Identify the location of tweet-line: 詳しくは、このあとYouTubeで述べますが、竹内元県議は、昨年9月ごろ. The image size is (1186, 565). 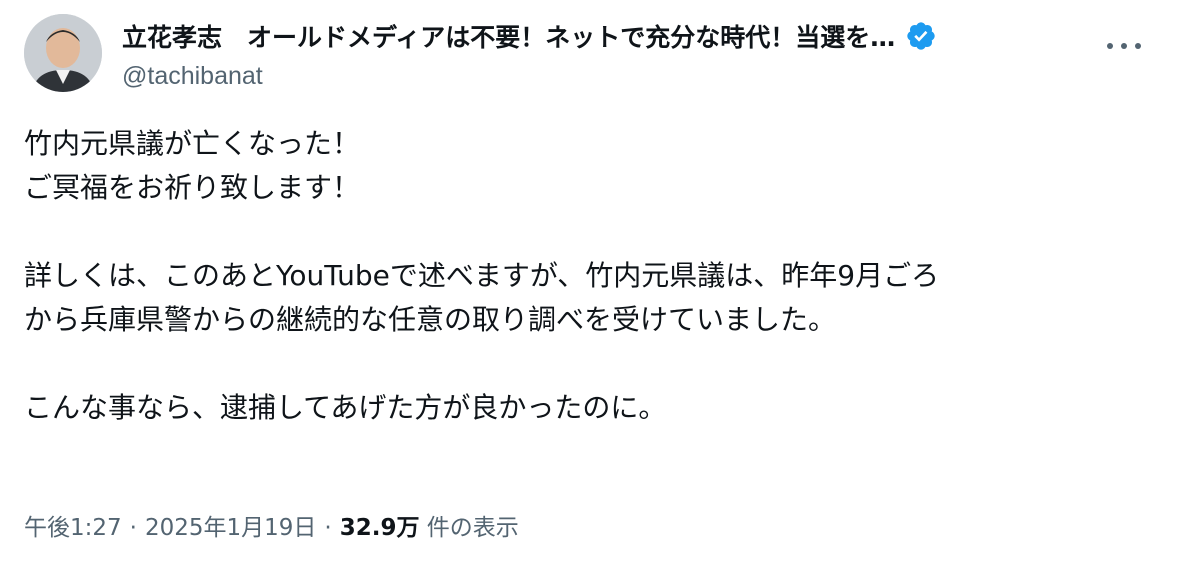
(482, 275).